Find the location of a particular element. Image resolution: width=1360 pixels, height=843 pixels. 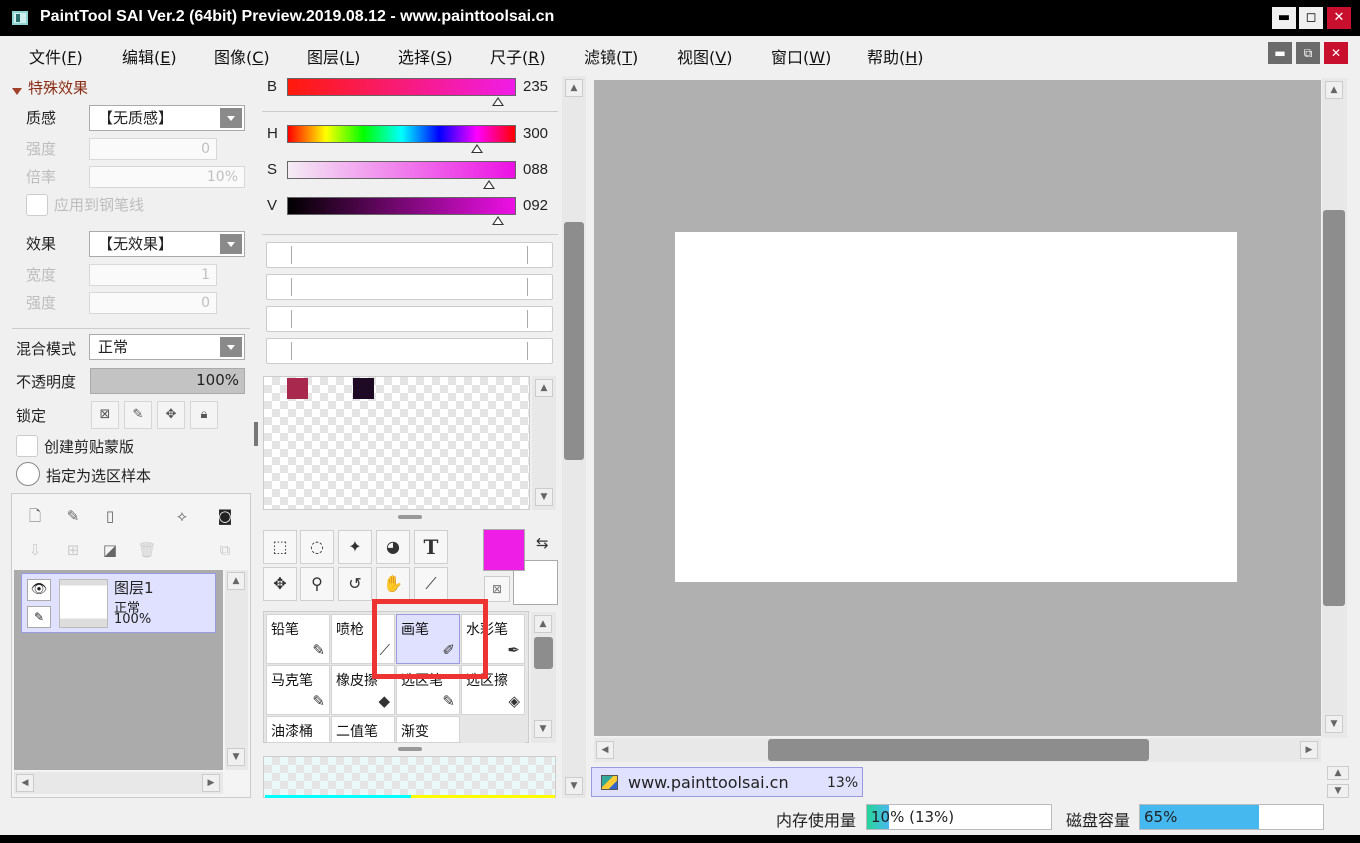

hand-tool: ✋ is located at coordinates (393, 584).